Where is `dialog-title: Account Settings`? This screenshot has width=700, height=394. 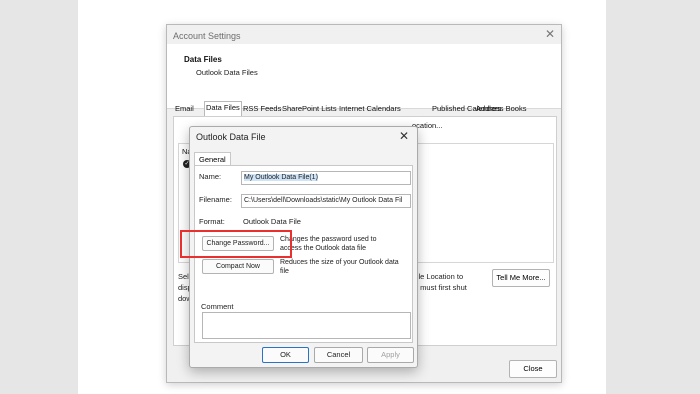
dialog-title: Account Settings is located at coordinates (207, 36).